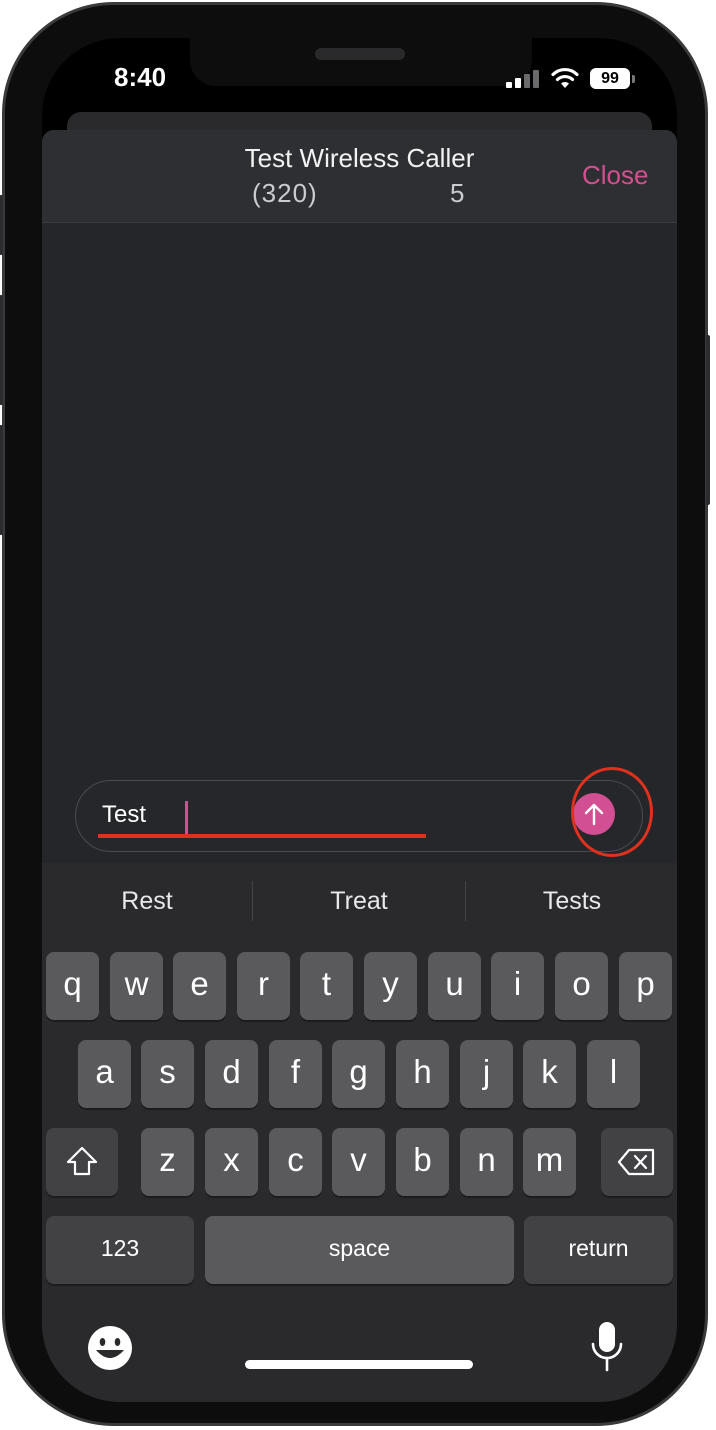  Describe the element at coordinates (549, 1162) in the screenshot. I see `key-m: m` at that location.